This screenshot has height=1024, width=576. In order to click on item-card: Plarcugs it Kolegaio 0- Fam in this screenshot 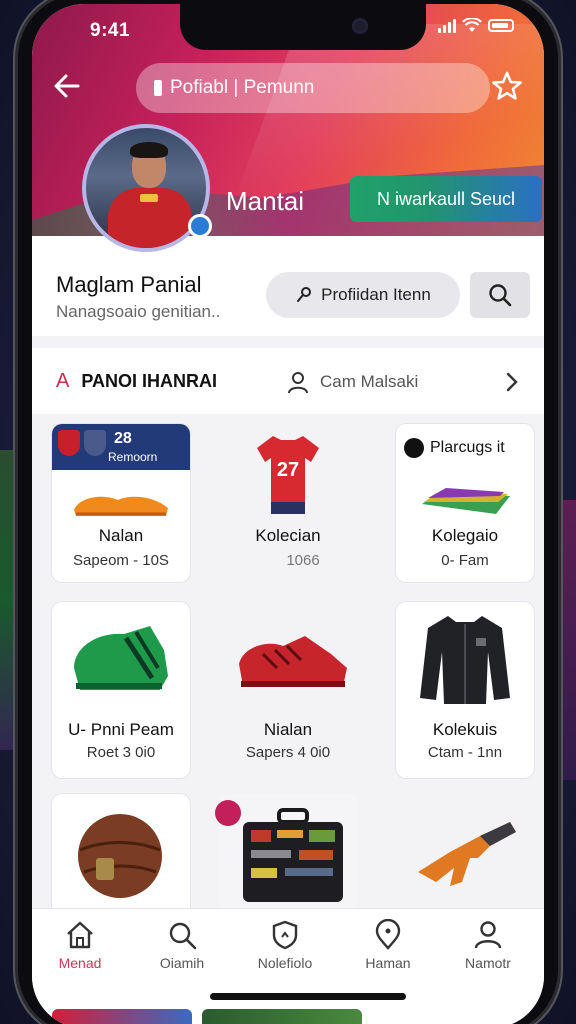, I will do `click(465, 503)`.